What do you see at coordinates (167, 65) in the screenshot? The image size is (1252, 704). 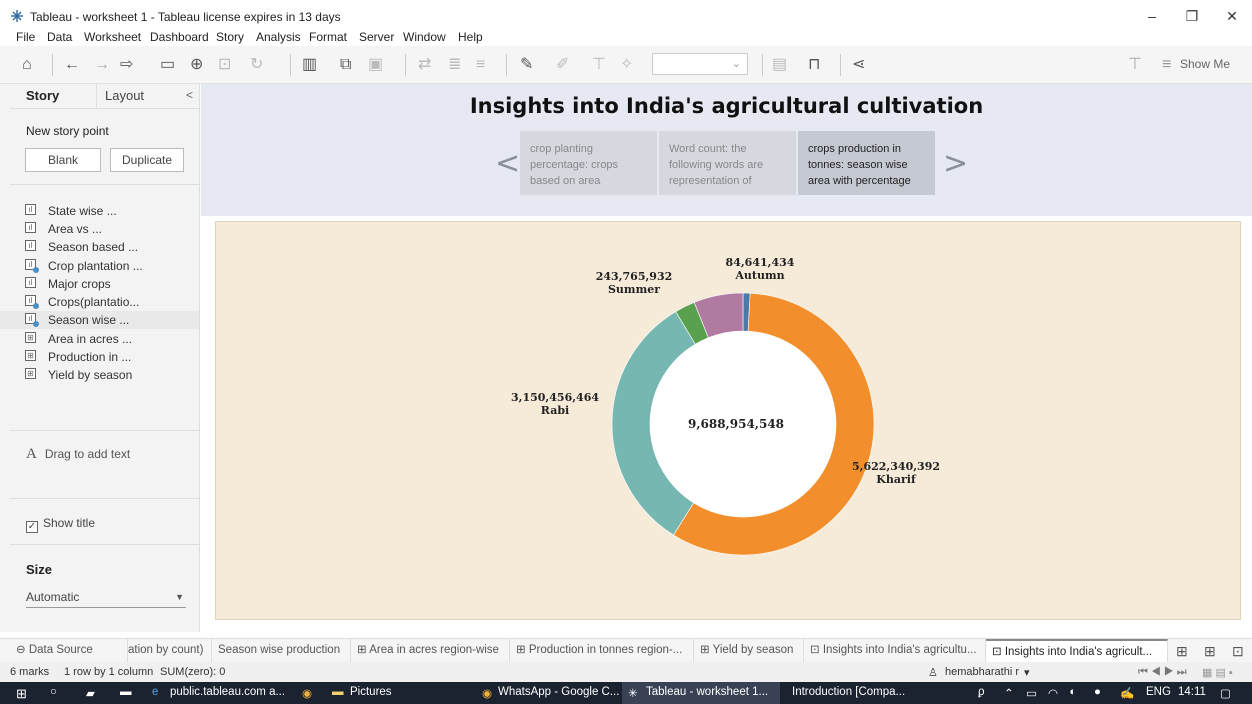 I see `save-icon: ▭` at bounding box center [167, 65].